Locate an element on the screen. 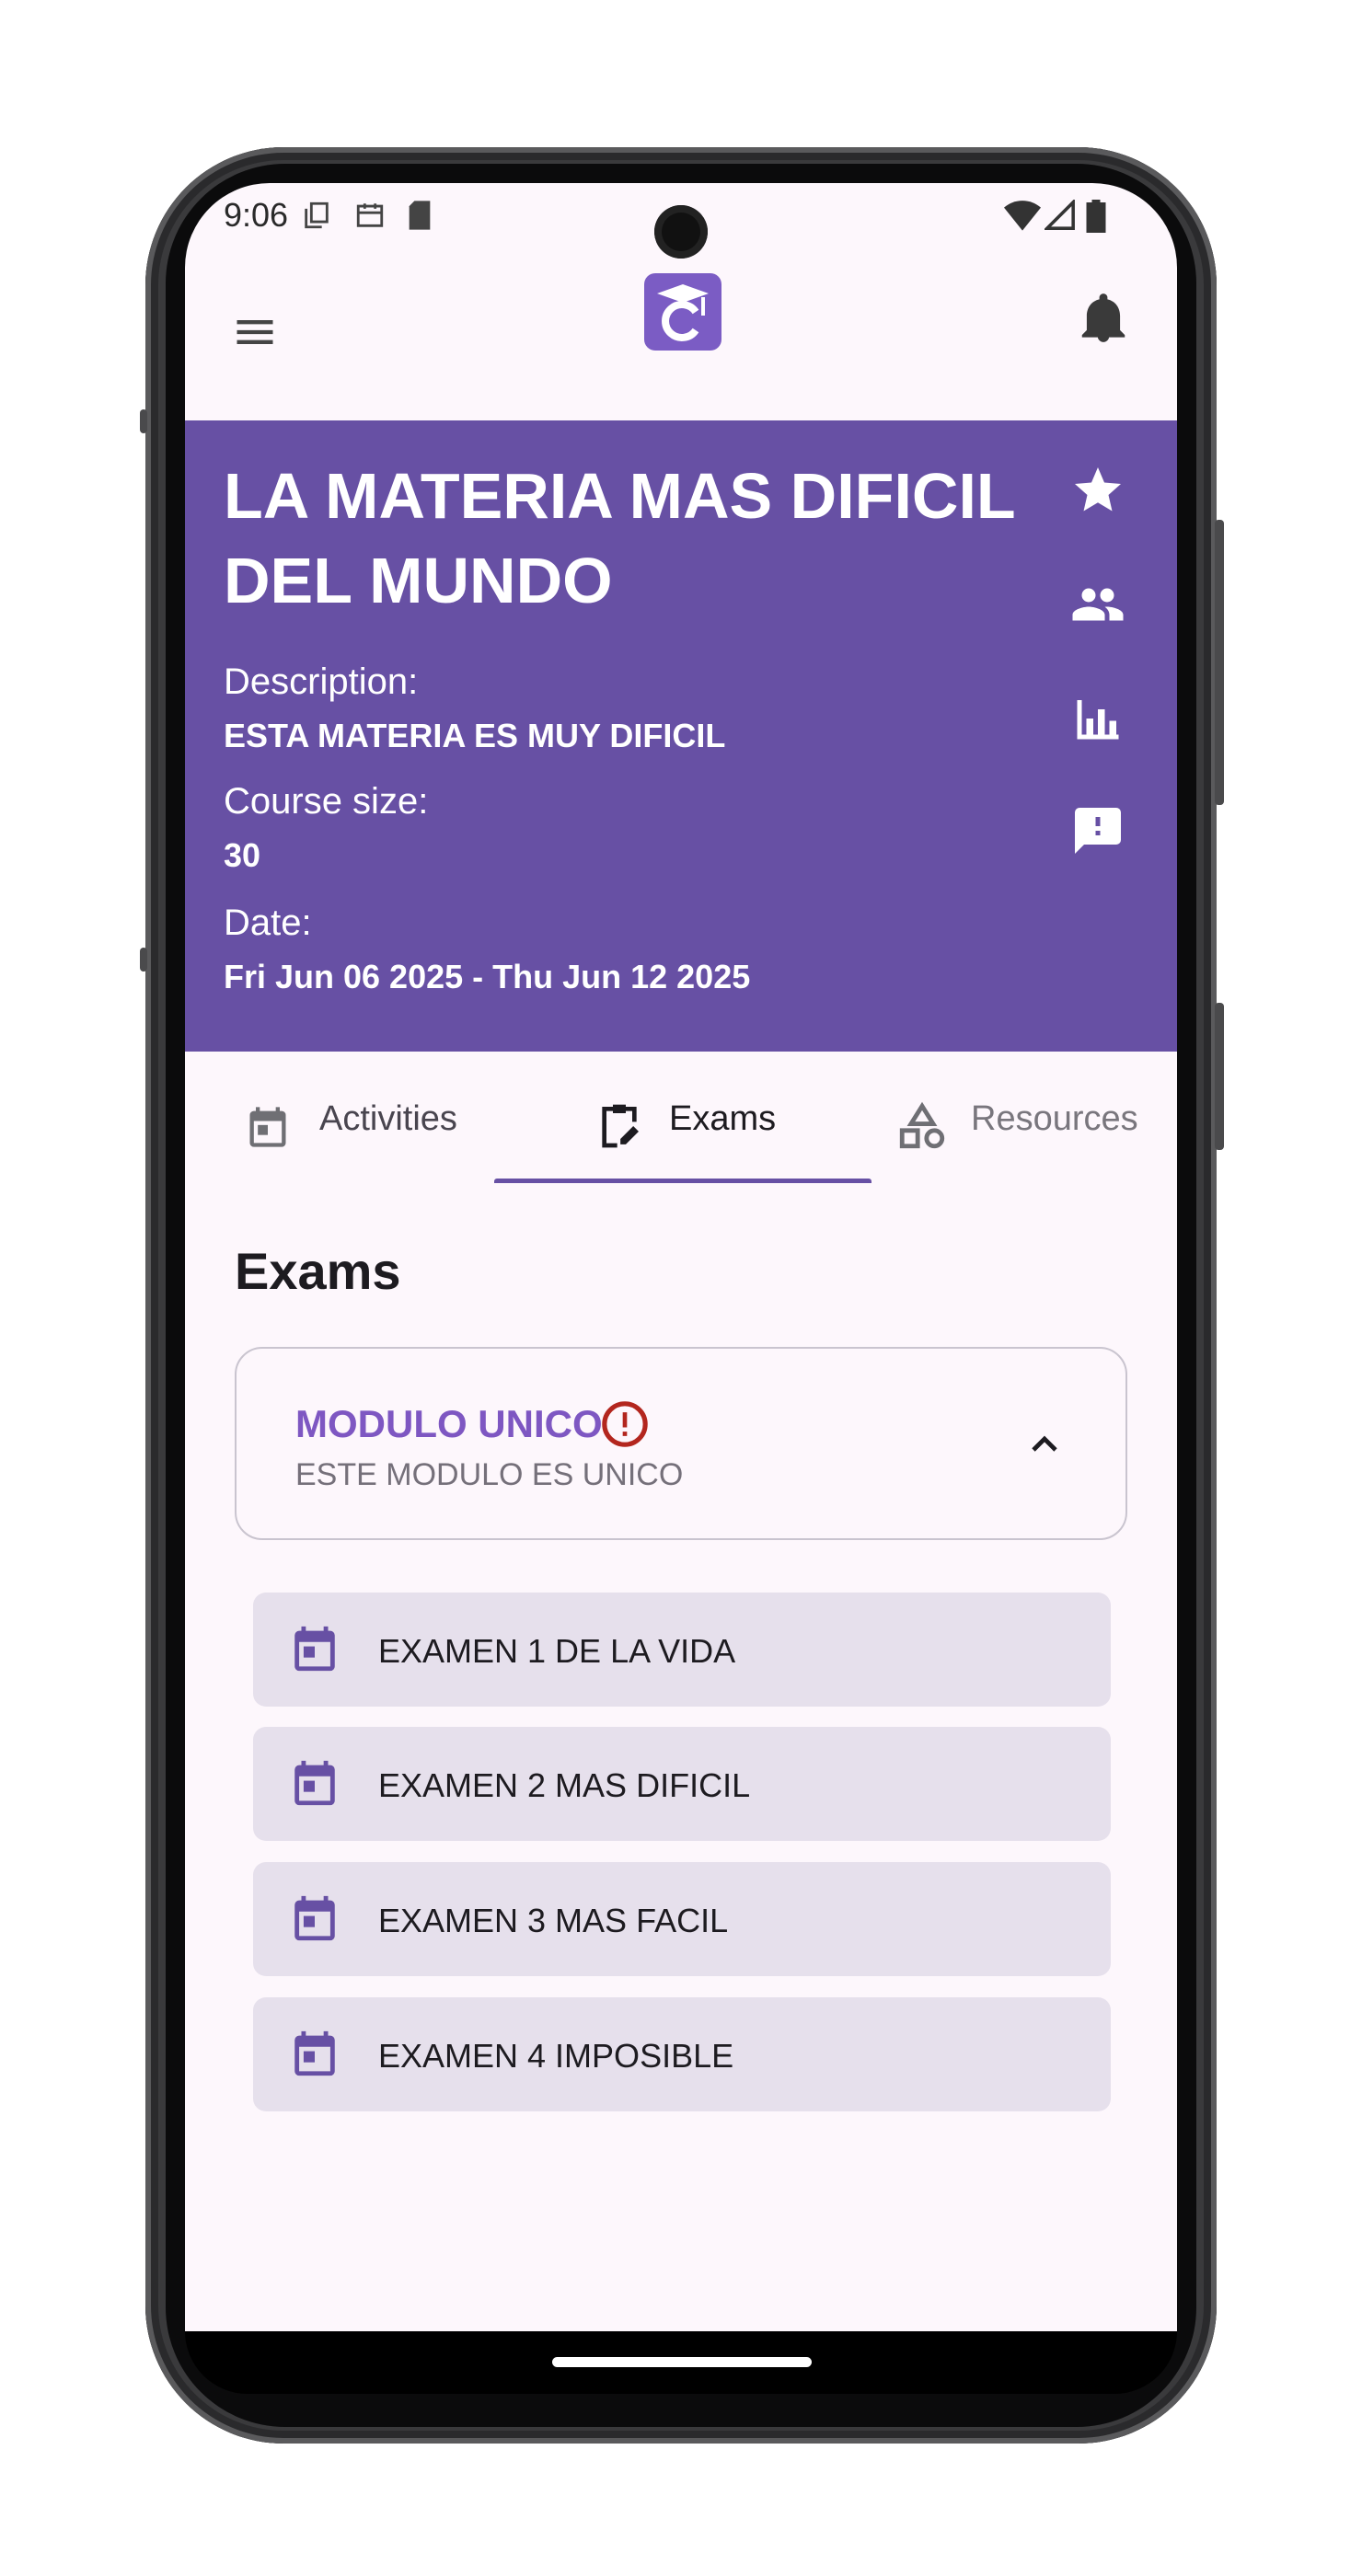  date-value: Fri Jun 06 2025 - Thu Jun 12 2025 is located at coordinates (487, 976).